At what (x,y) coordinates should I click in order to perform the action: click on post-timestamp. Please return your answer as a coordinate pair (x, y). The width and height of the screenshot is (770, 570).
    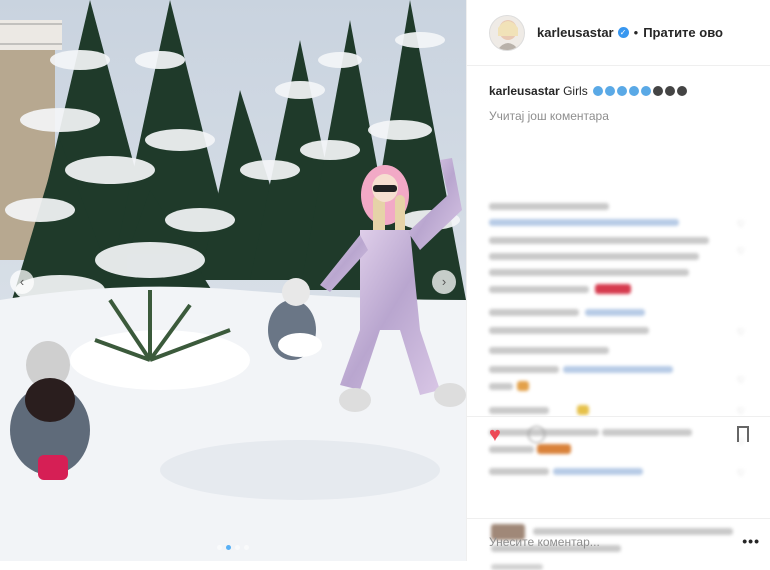
    Looking at the image, I should click on (517, 567).